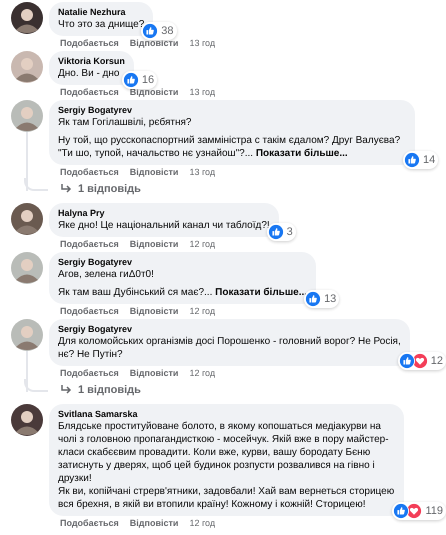  I want to click on comment-text: Як там Гогілашвілі, рєбятня?, so click(125, 122).